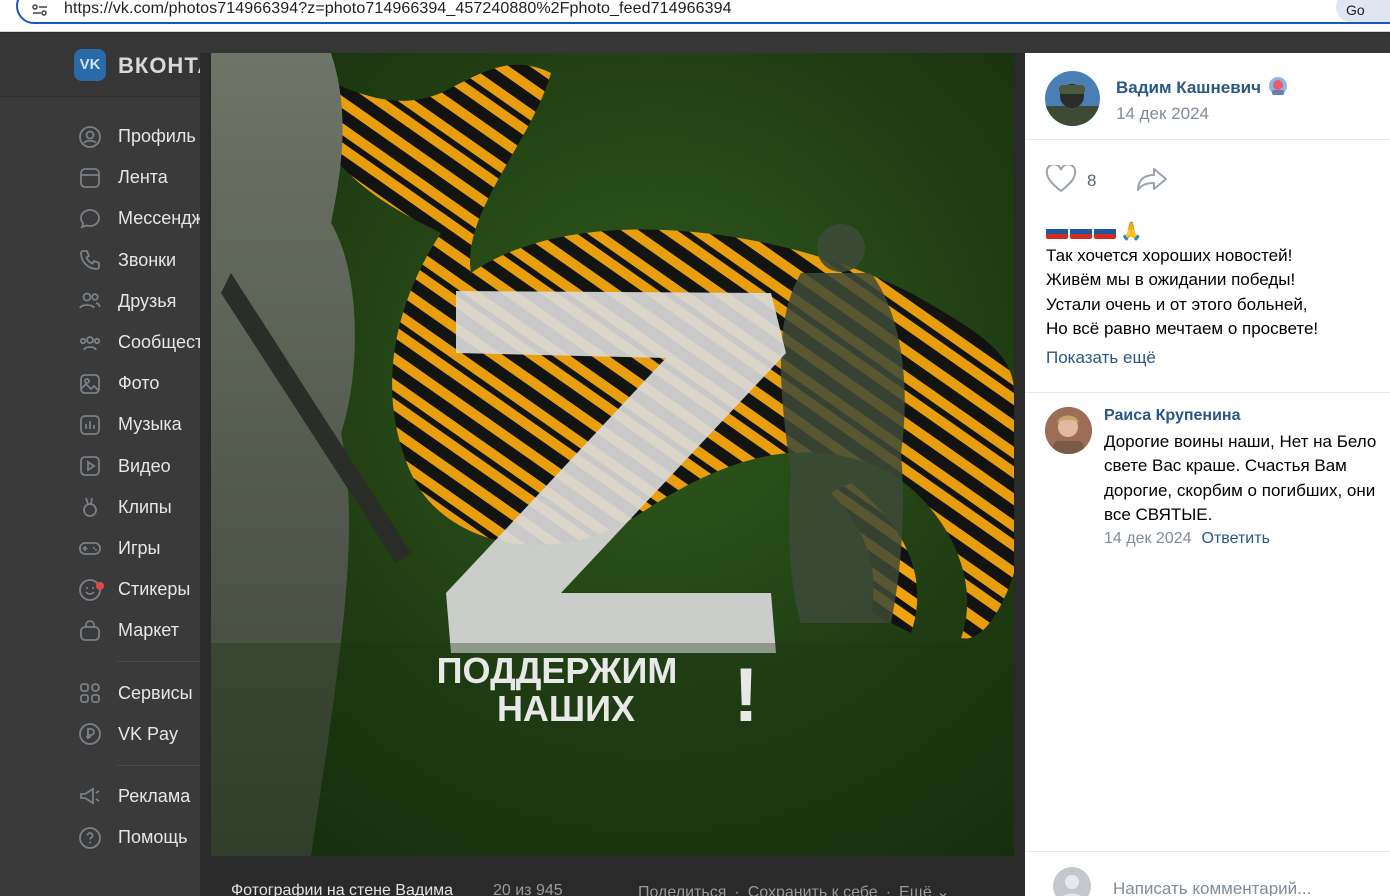 This screenshot has width=1390, height=896. What do you see at coordinates (143, 734) in the screenshot?
I see `sidebar-item-vkpay: VK Pay` at bounding box center [143, 734].